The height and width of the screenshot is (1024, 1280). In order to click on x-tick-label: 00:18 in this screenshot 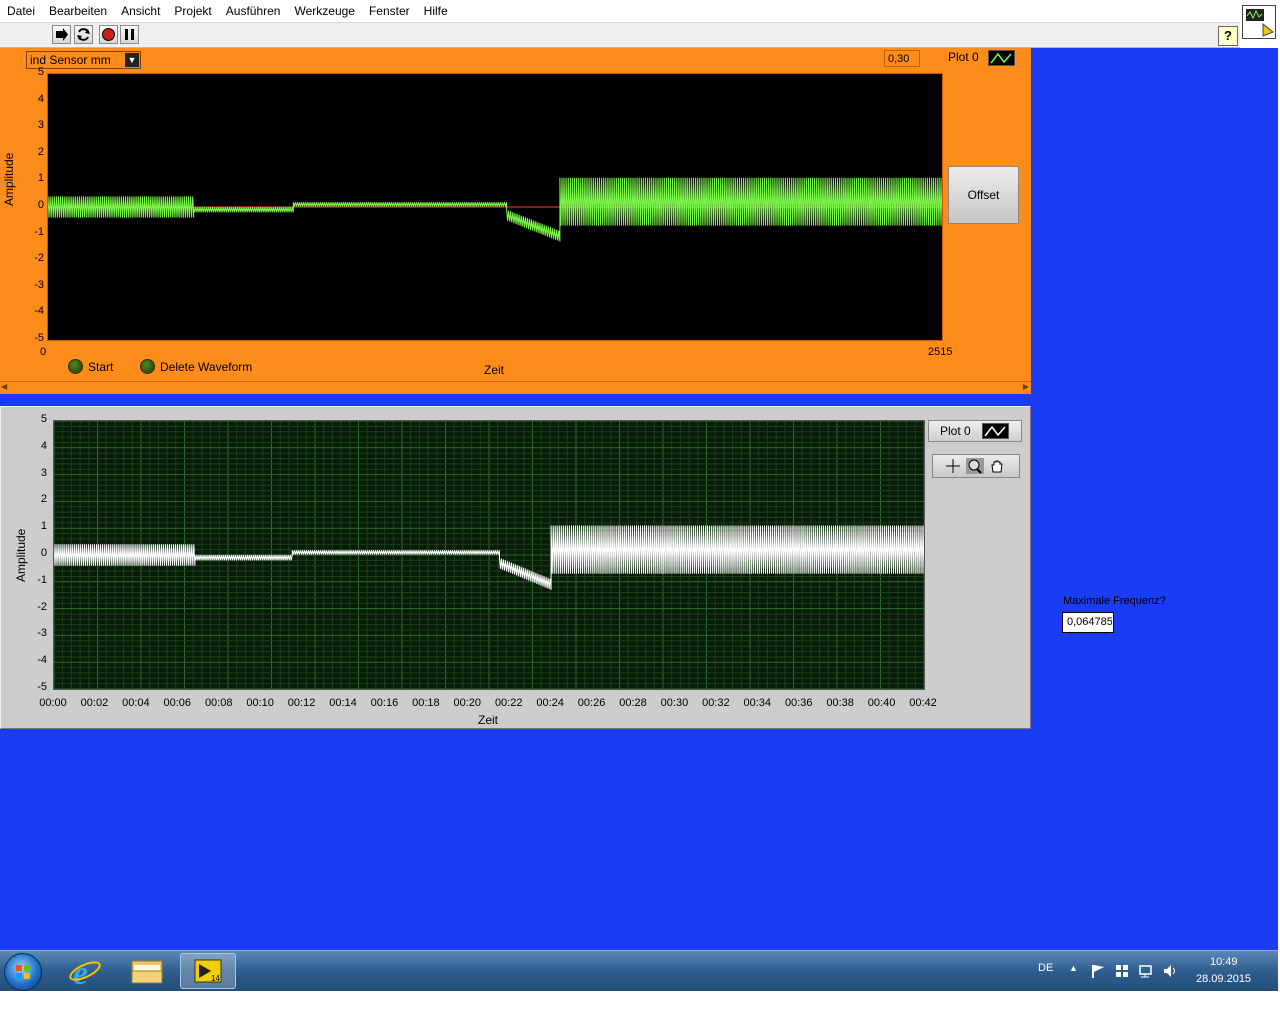, I will do `click(426, 703)`.